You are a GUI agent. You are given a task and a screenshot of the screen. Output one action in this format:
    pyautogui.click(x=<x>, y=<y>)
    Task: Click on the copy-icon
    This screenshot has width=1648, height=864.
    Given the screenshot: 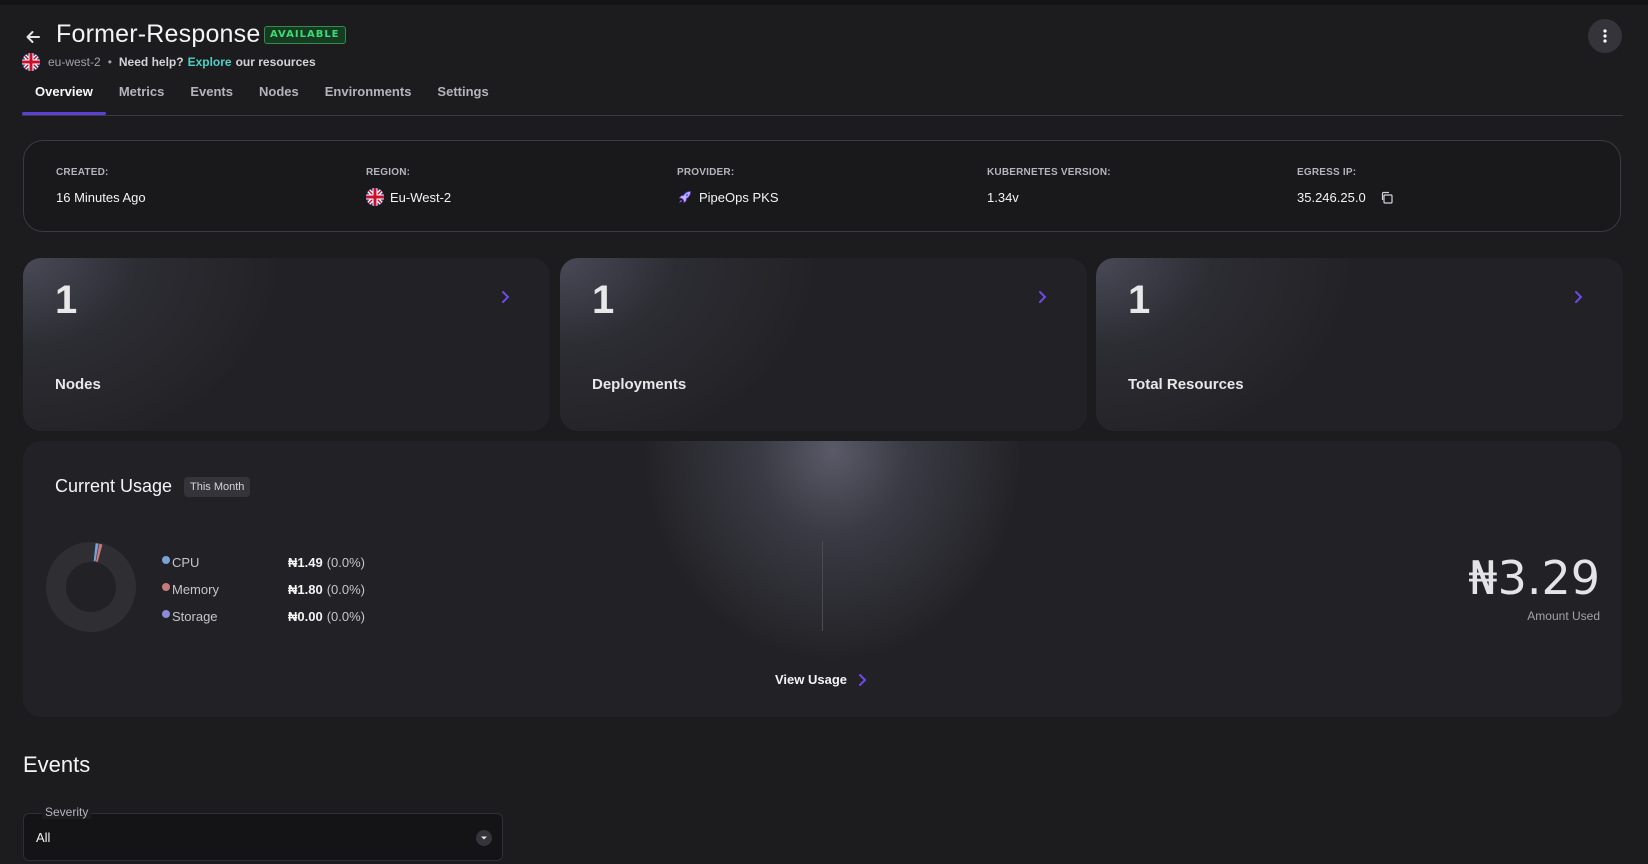 What is the action you would take?
    pyautogui.click(x=1387, y=197)
    